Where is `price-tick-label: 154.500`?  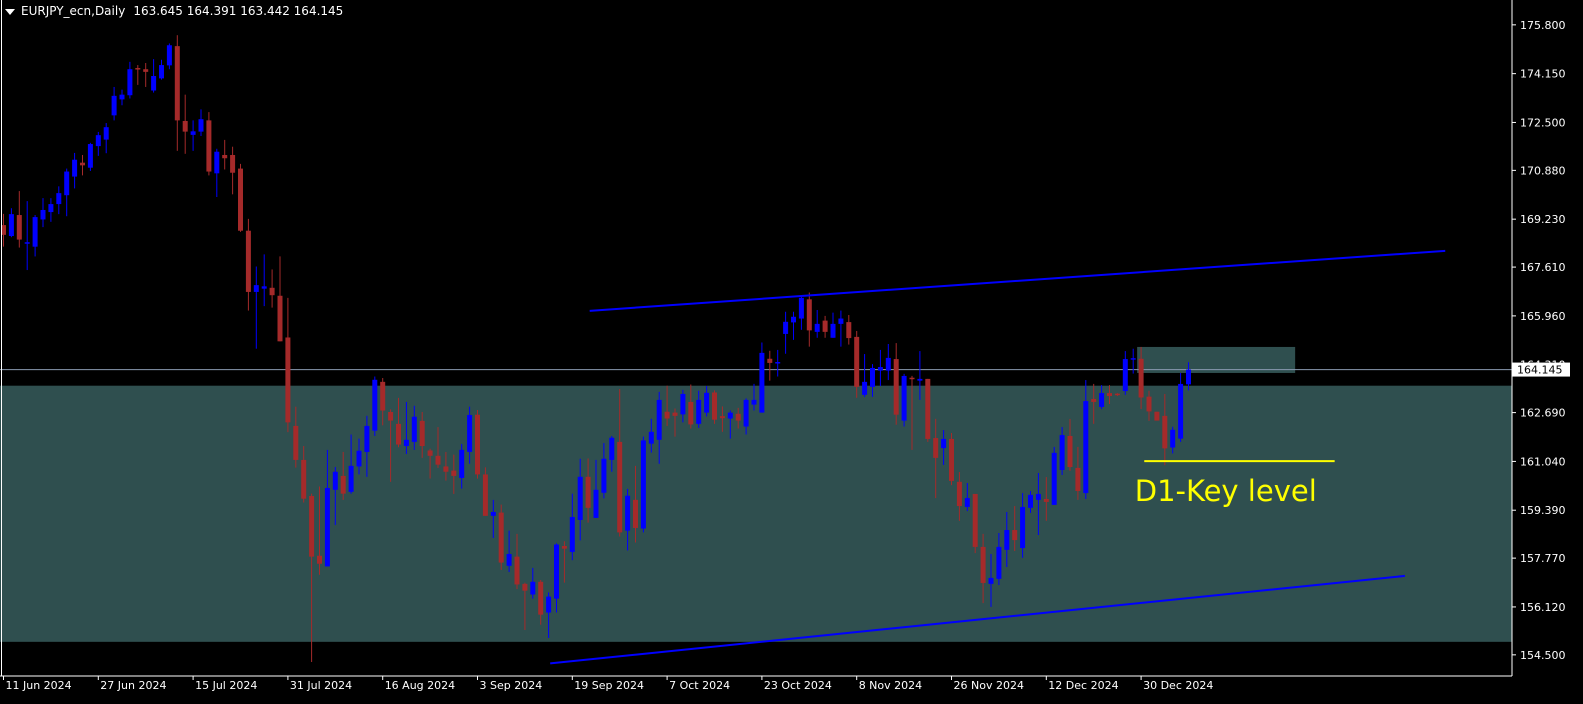 price-tick-label: 154.500 is located at coordinates (1543, 655).